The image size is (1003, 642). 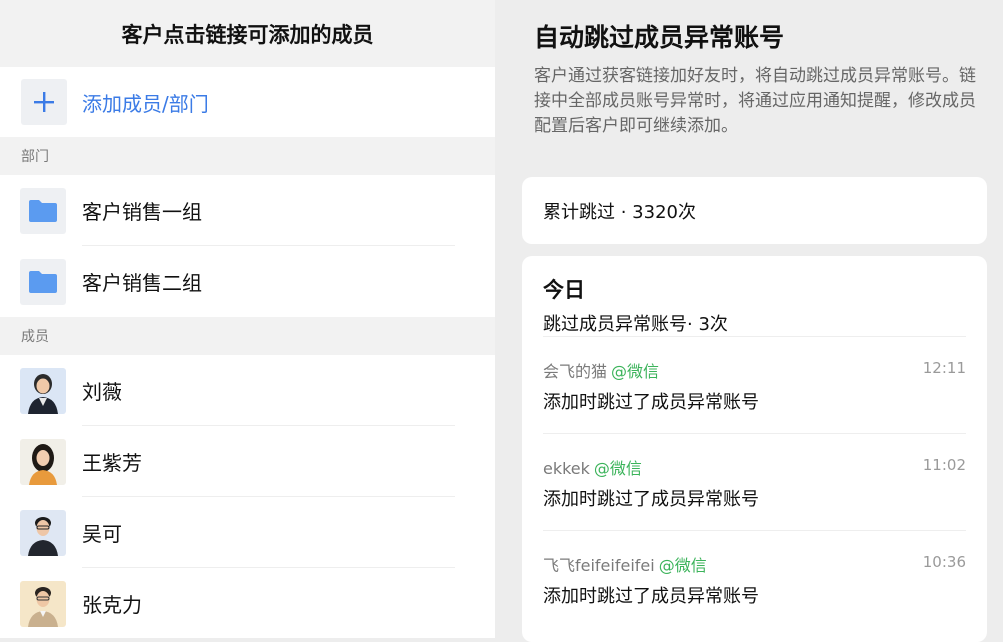 I want to click on customer-name: 会飞的猫, so click(x=575, y=371).